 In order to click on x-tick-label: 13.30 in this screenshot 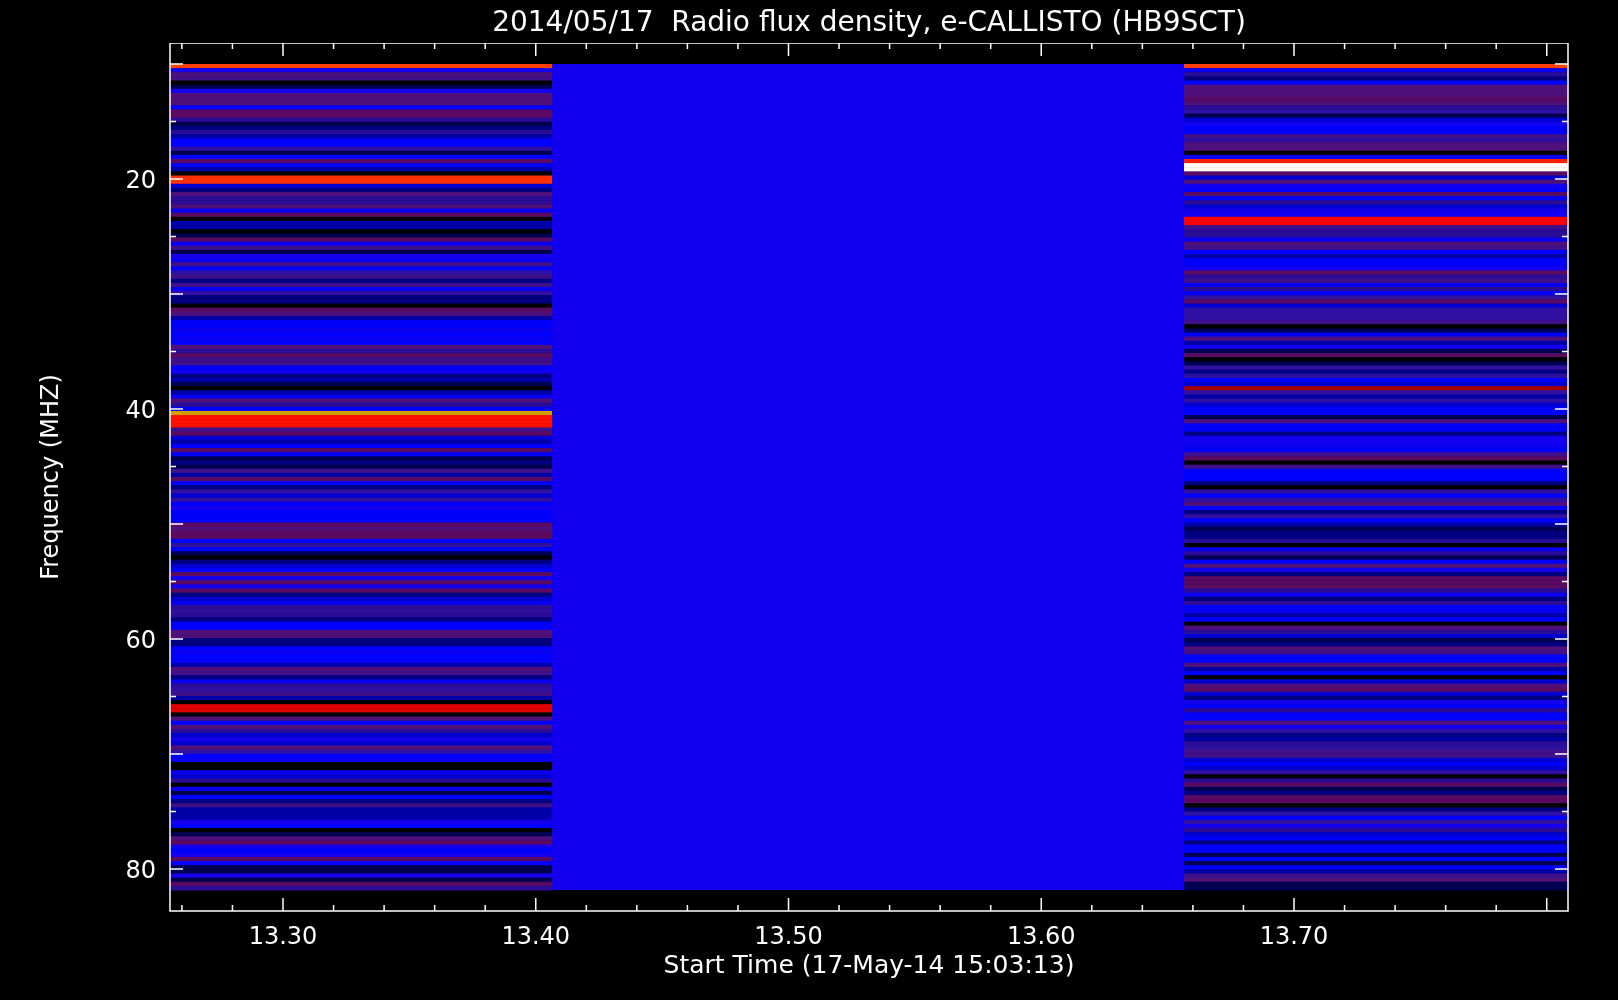, I will do `click(283, 936)`.